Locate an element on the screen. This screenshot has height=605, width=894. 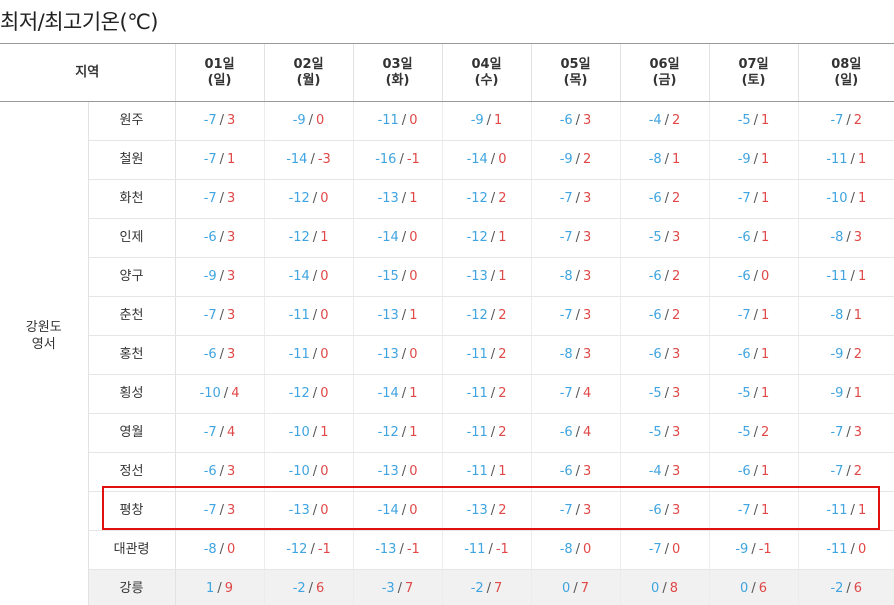
min-temp: -12 is located at coordinates (477, 237).